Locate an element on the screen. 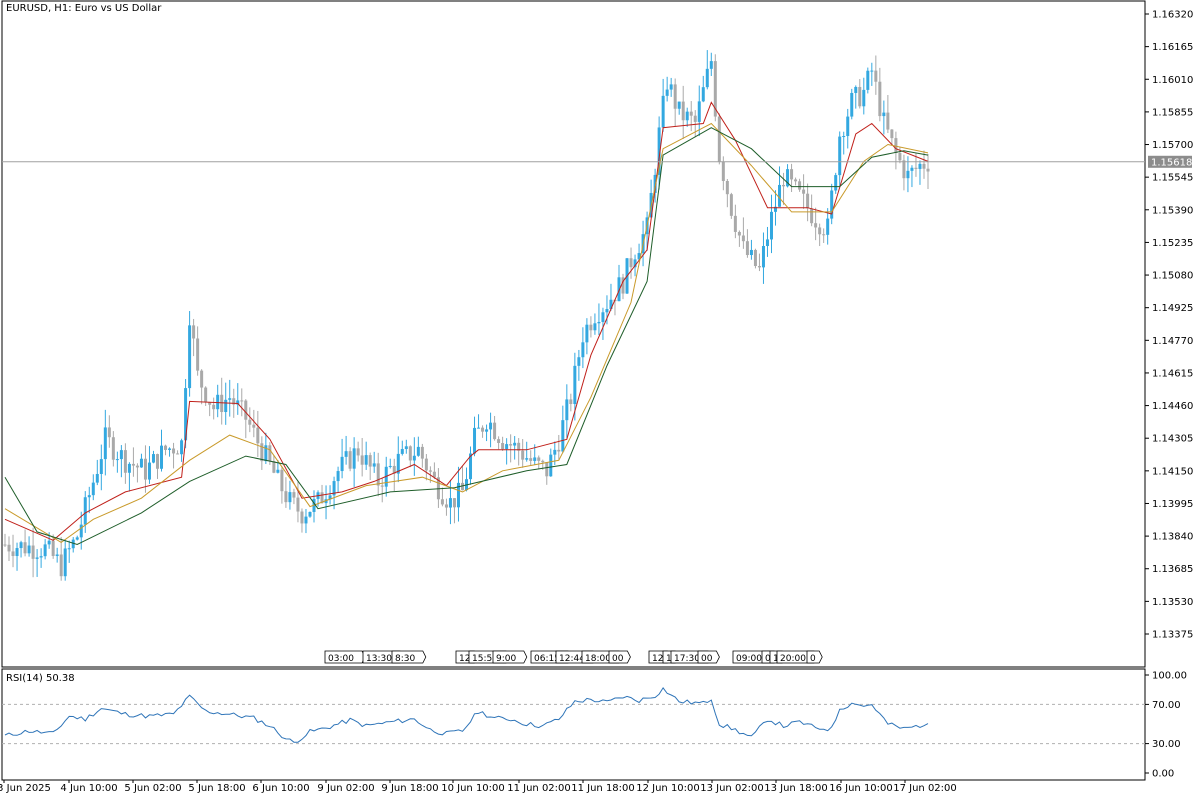  rsi-panel: 100.00 70.00 30.00 0.00 is located at coordinates (594, 725).